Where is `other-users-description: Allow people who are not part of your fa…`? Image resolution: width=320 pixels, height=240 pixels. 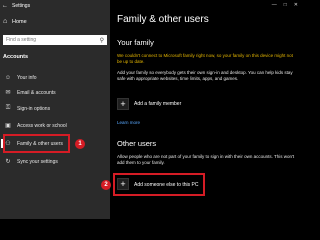
other-users-description: Allow people who are not part of your fa… is located at coordinates (206, 159).